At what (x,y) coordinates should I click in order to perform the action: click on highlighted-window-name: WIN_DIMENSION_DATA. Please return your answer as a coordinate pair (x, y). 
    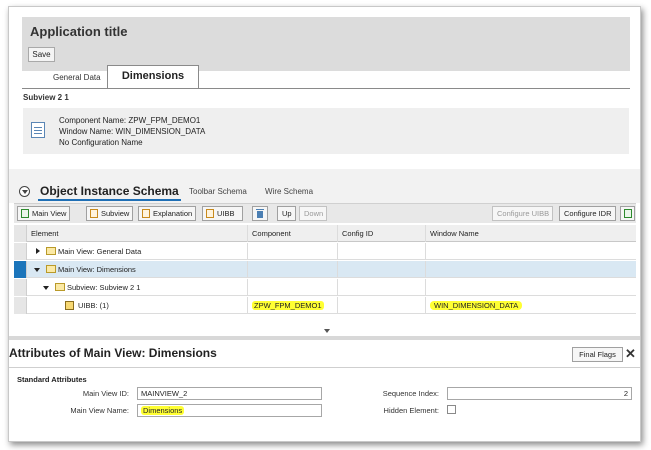
    Looking at the image, I should click on (476, 305).